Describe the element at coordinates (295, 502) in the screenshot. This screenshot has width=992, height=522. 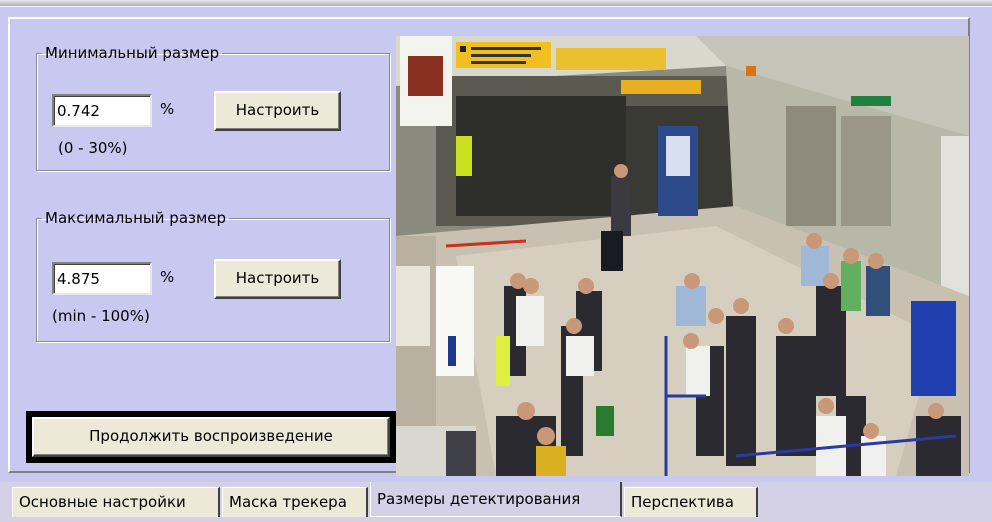
I see `tab-tracker-mask: Маска трекера` at that location.